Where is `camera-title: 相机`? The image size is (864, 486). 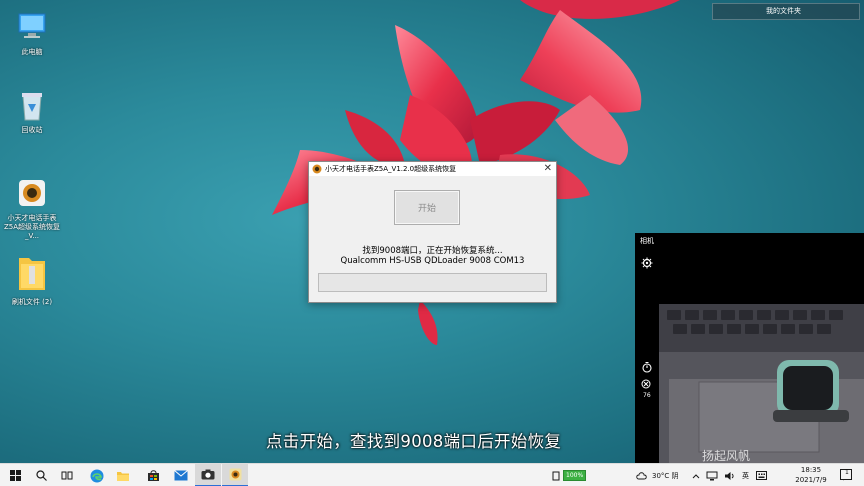
camera-title: 相机 is located at coordinates (647, 241).